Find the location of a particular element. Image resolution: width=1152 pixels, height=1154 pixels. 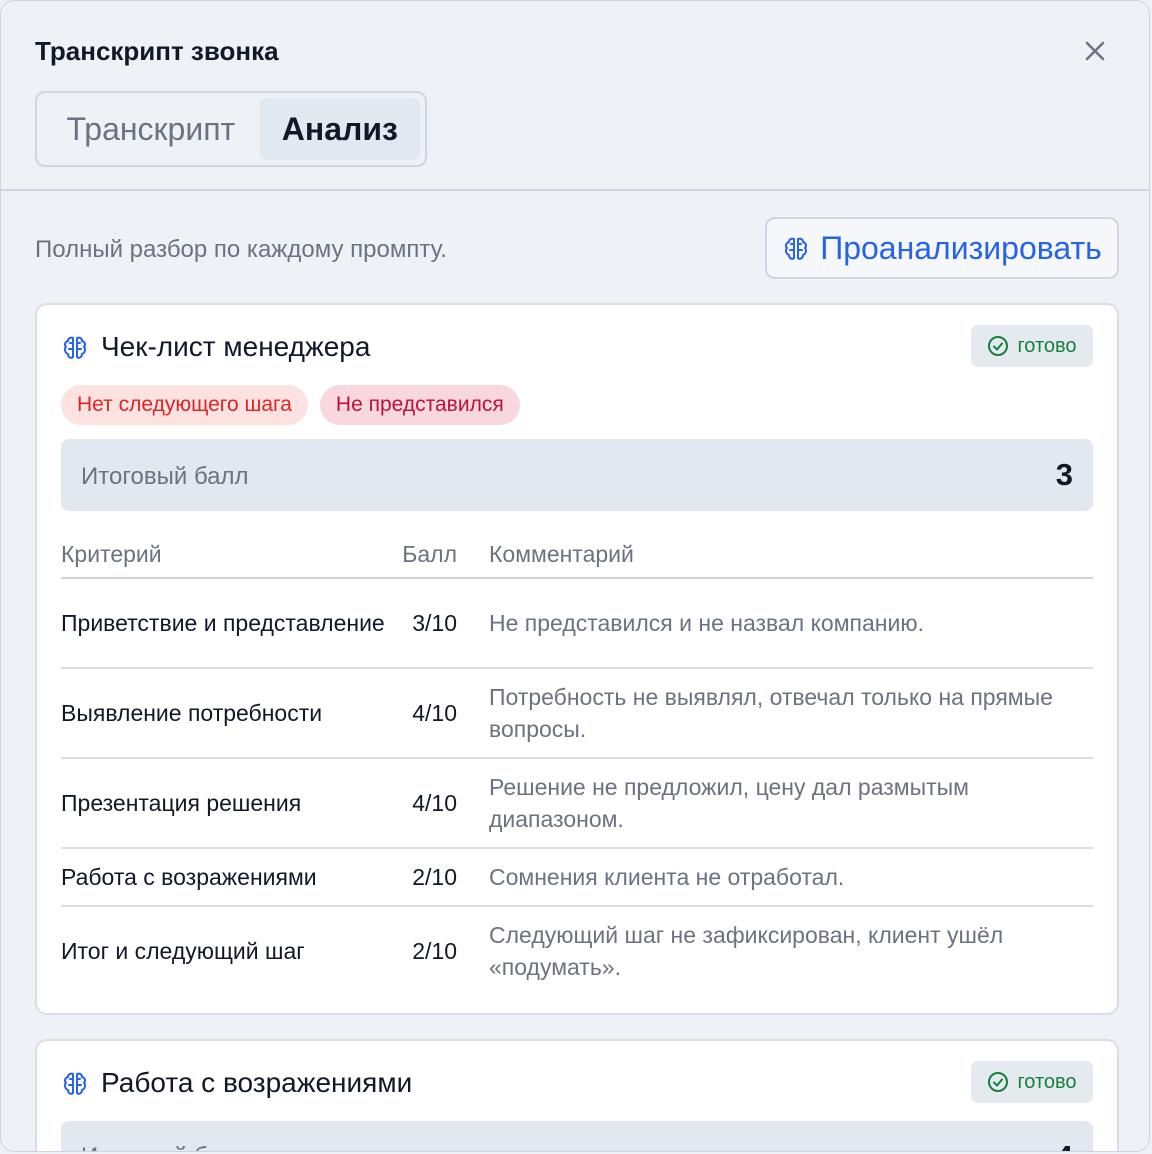

total-score-panel: Итоговый балл 3 is located at coordinates (577, 475).